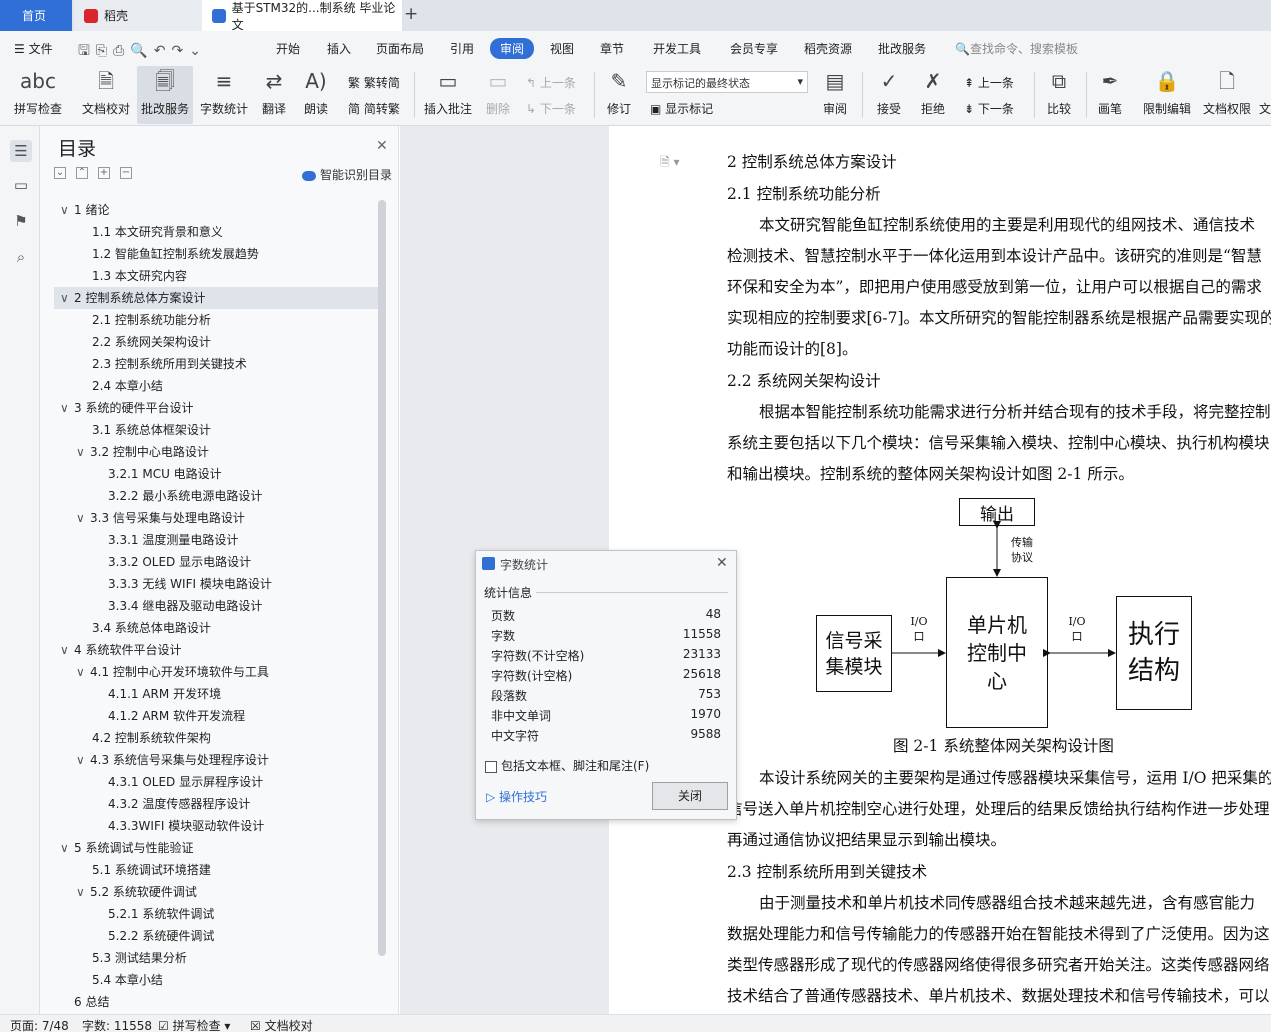 This screenshot has height=1034, width=1271. I want to click on toc-item: 2.3 控制系统所用到关键技术, so click(217, 364).